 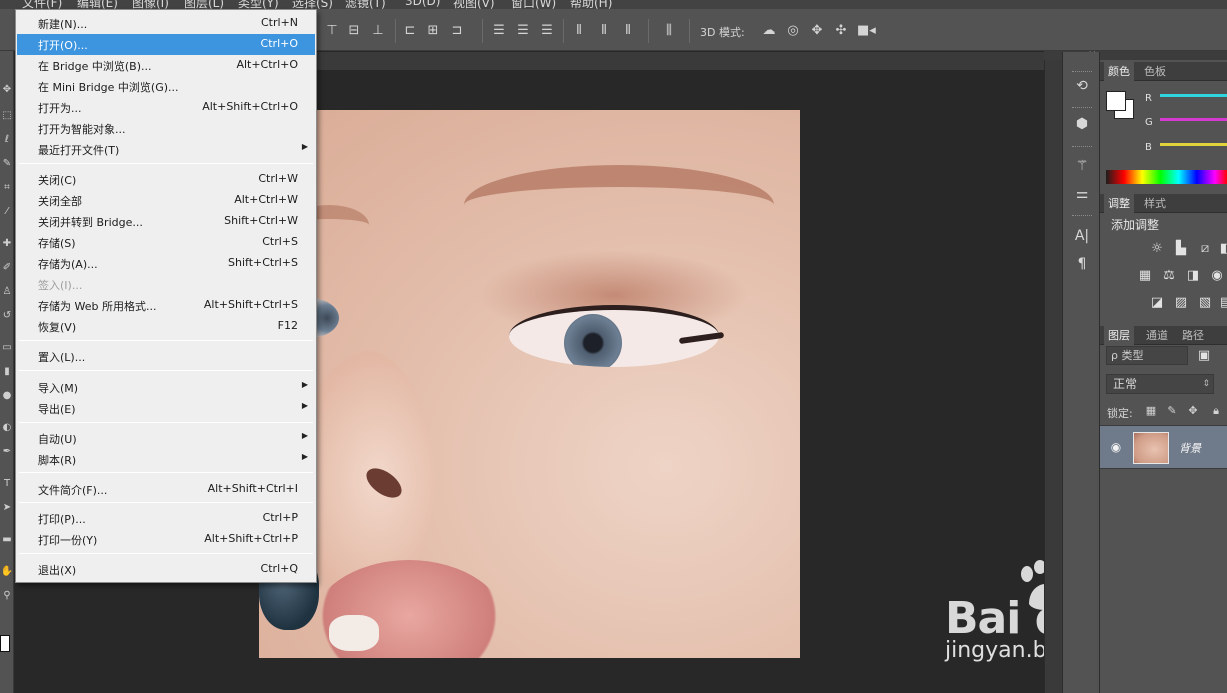 What do you see at coordinates (1155, 71) in the screenshot?
I see `tab-swatches: 色板` at bounding box center [1155, 71].